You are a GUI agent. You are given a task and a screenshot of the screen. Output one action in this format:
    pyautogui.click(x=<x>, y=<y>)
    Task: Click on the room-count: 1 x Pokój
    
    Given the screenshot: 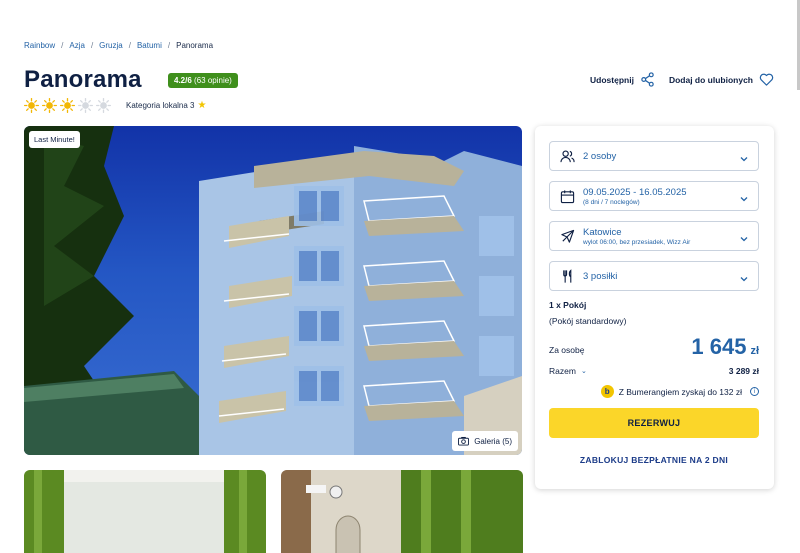 What is the action you would take?
    pyautogui.click(x=568, y=305)
    